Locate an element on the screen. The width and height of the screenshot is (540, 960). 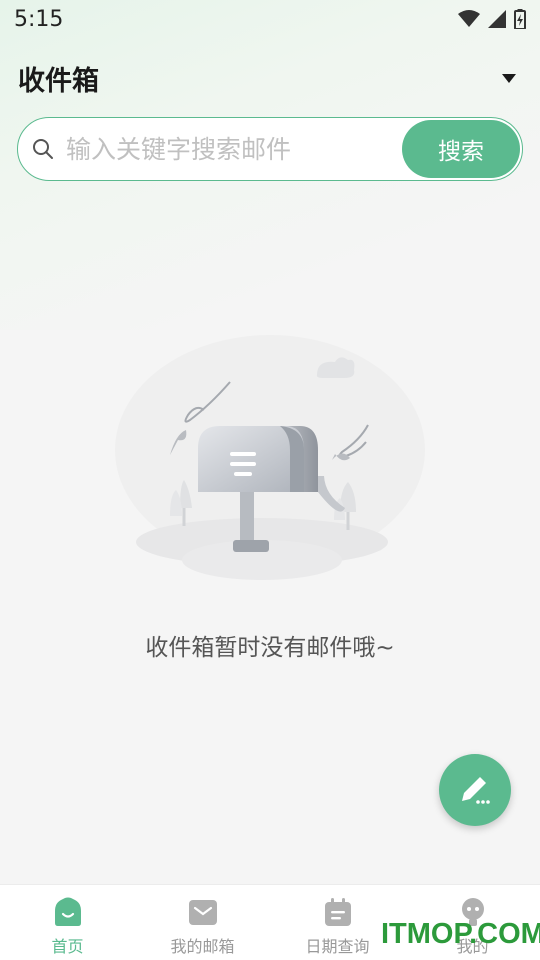
edit-pencil-icon is located at coordinates (476, 790).